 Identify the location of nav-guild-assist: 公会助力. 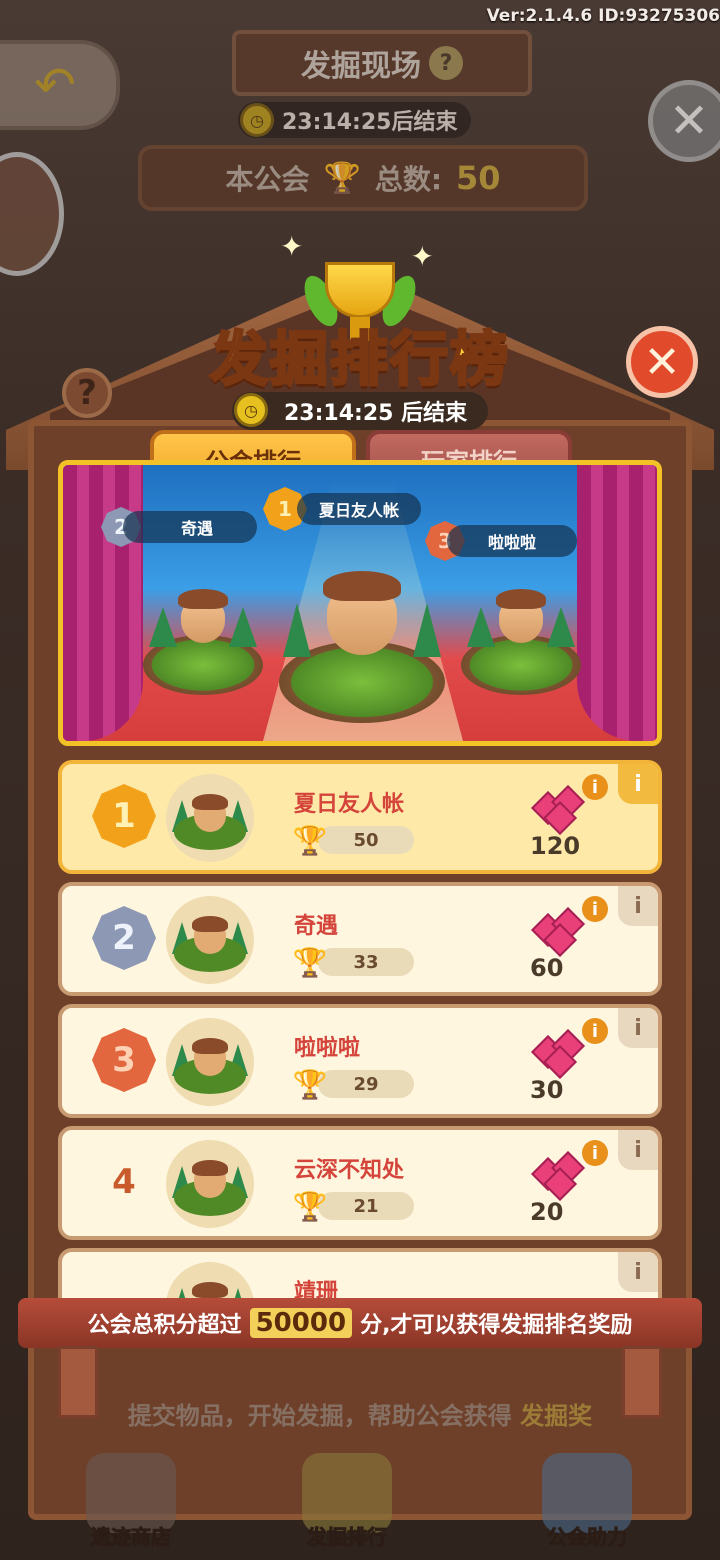
(587, 1495).